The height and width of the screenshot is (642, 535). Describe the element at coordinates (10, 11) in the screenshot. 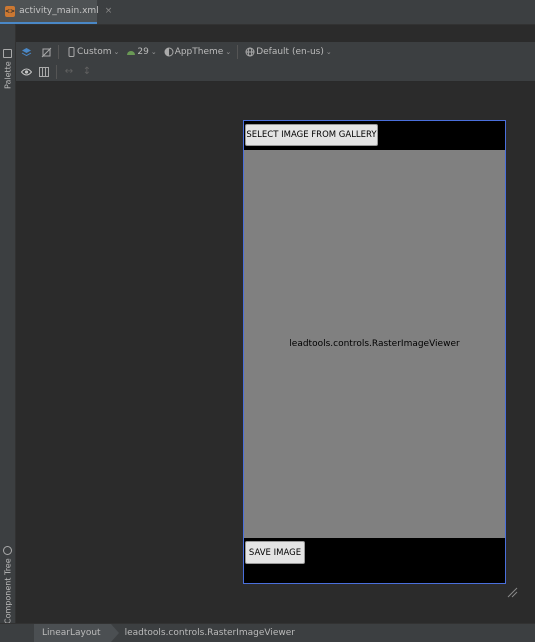

I see `xml-file-icon: <>` at that location.